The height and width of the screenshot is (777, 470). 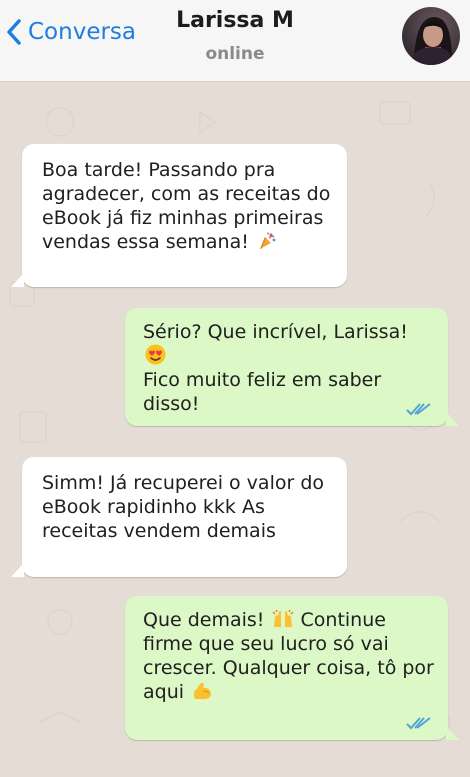 I want to click on flexed-biceps-icon, so click(x=203, y=691).